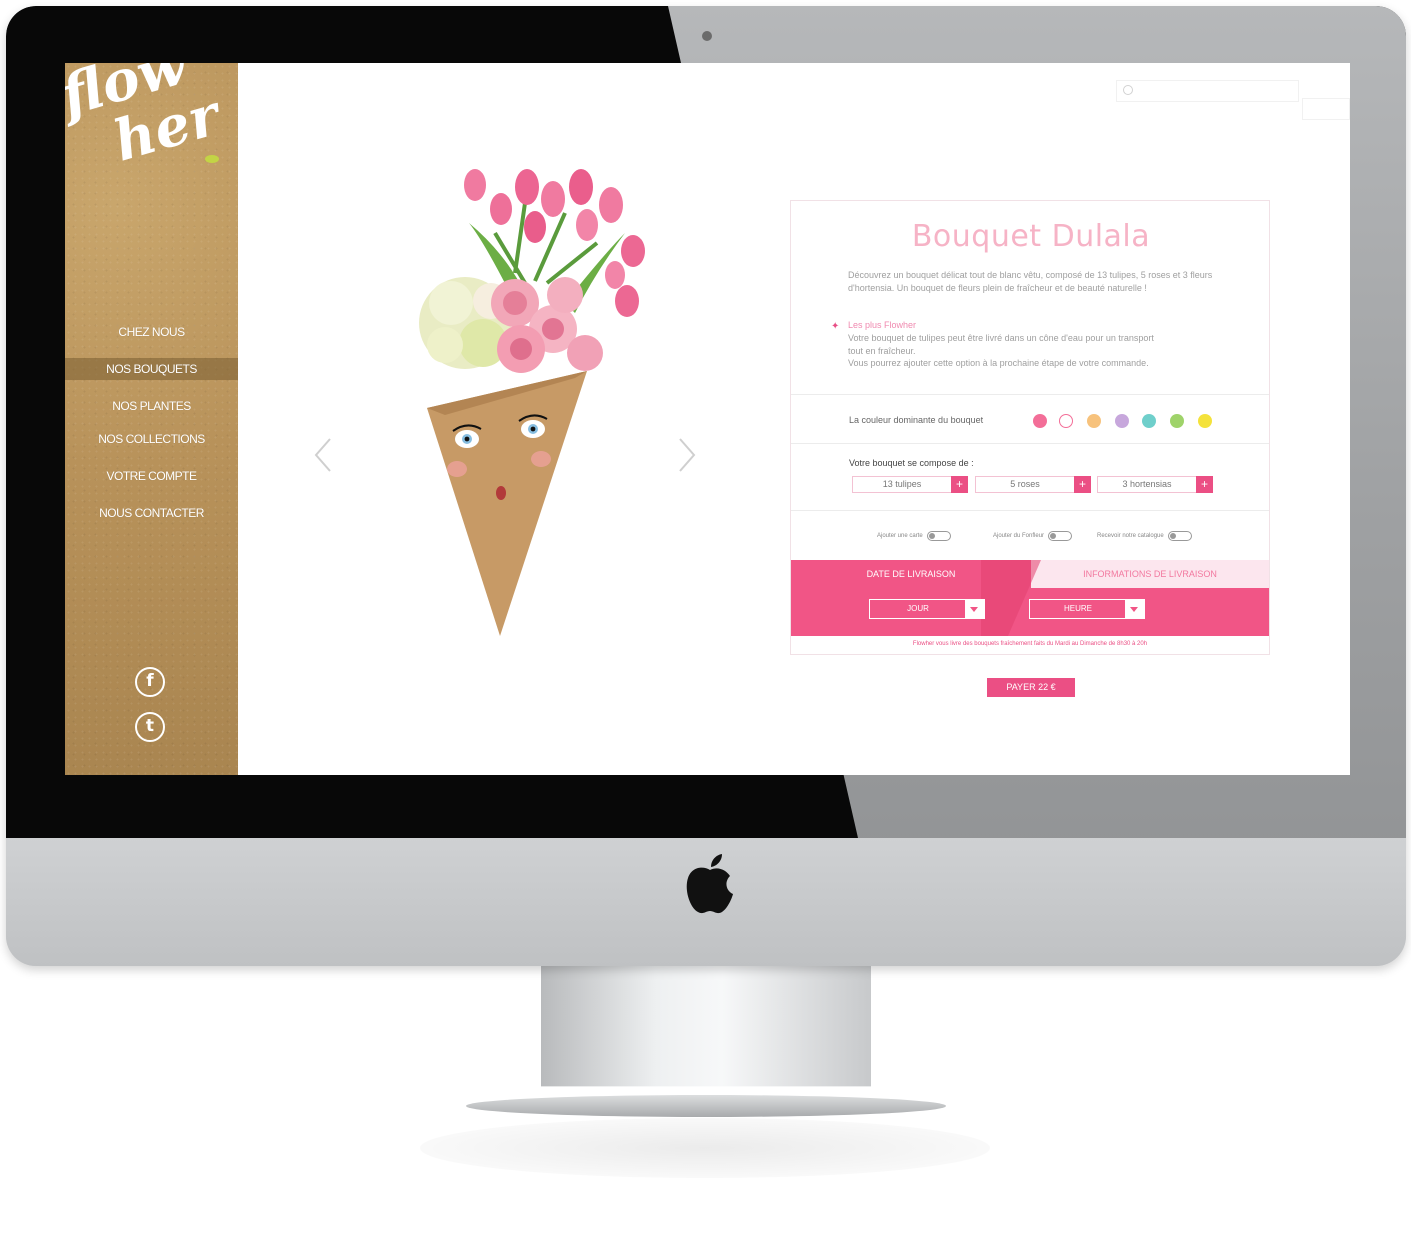  Describe the element at coordinates (914, 534) in the screenshot. I see `option-carte: Ajouter une carte` at that location.